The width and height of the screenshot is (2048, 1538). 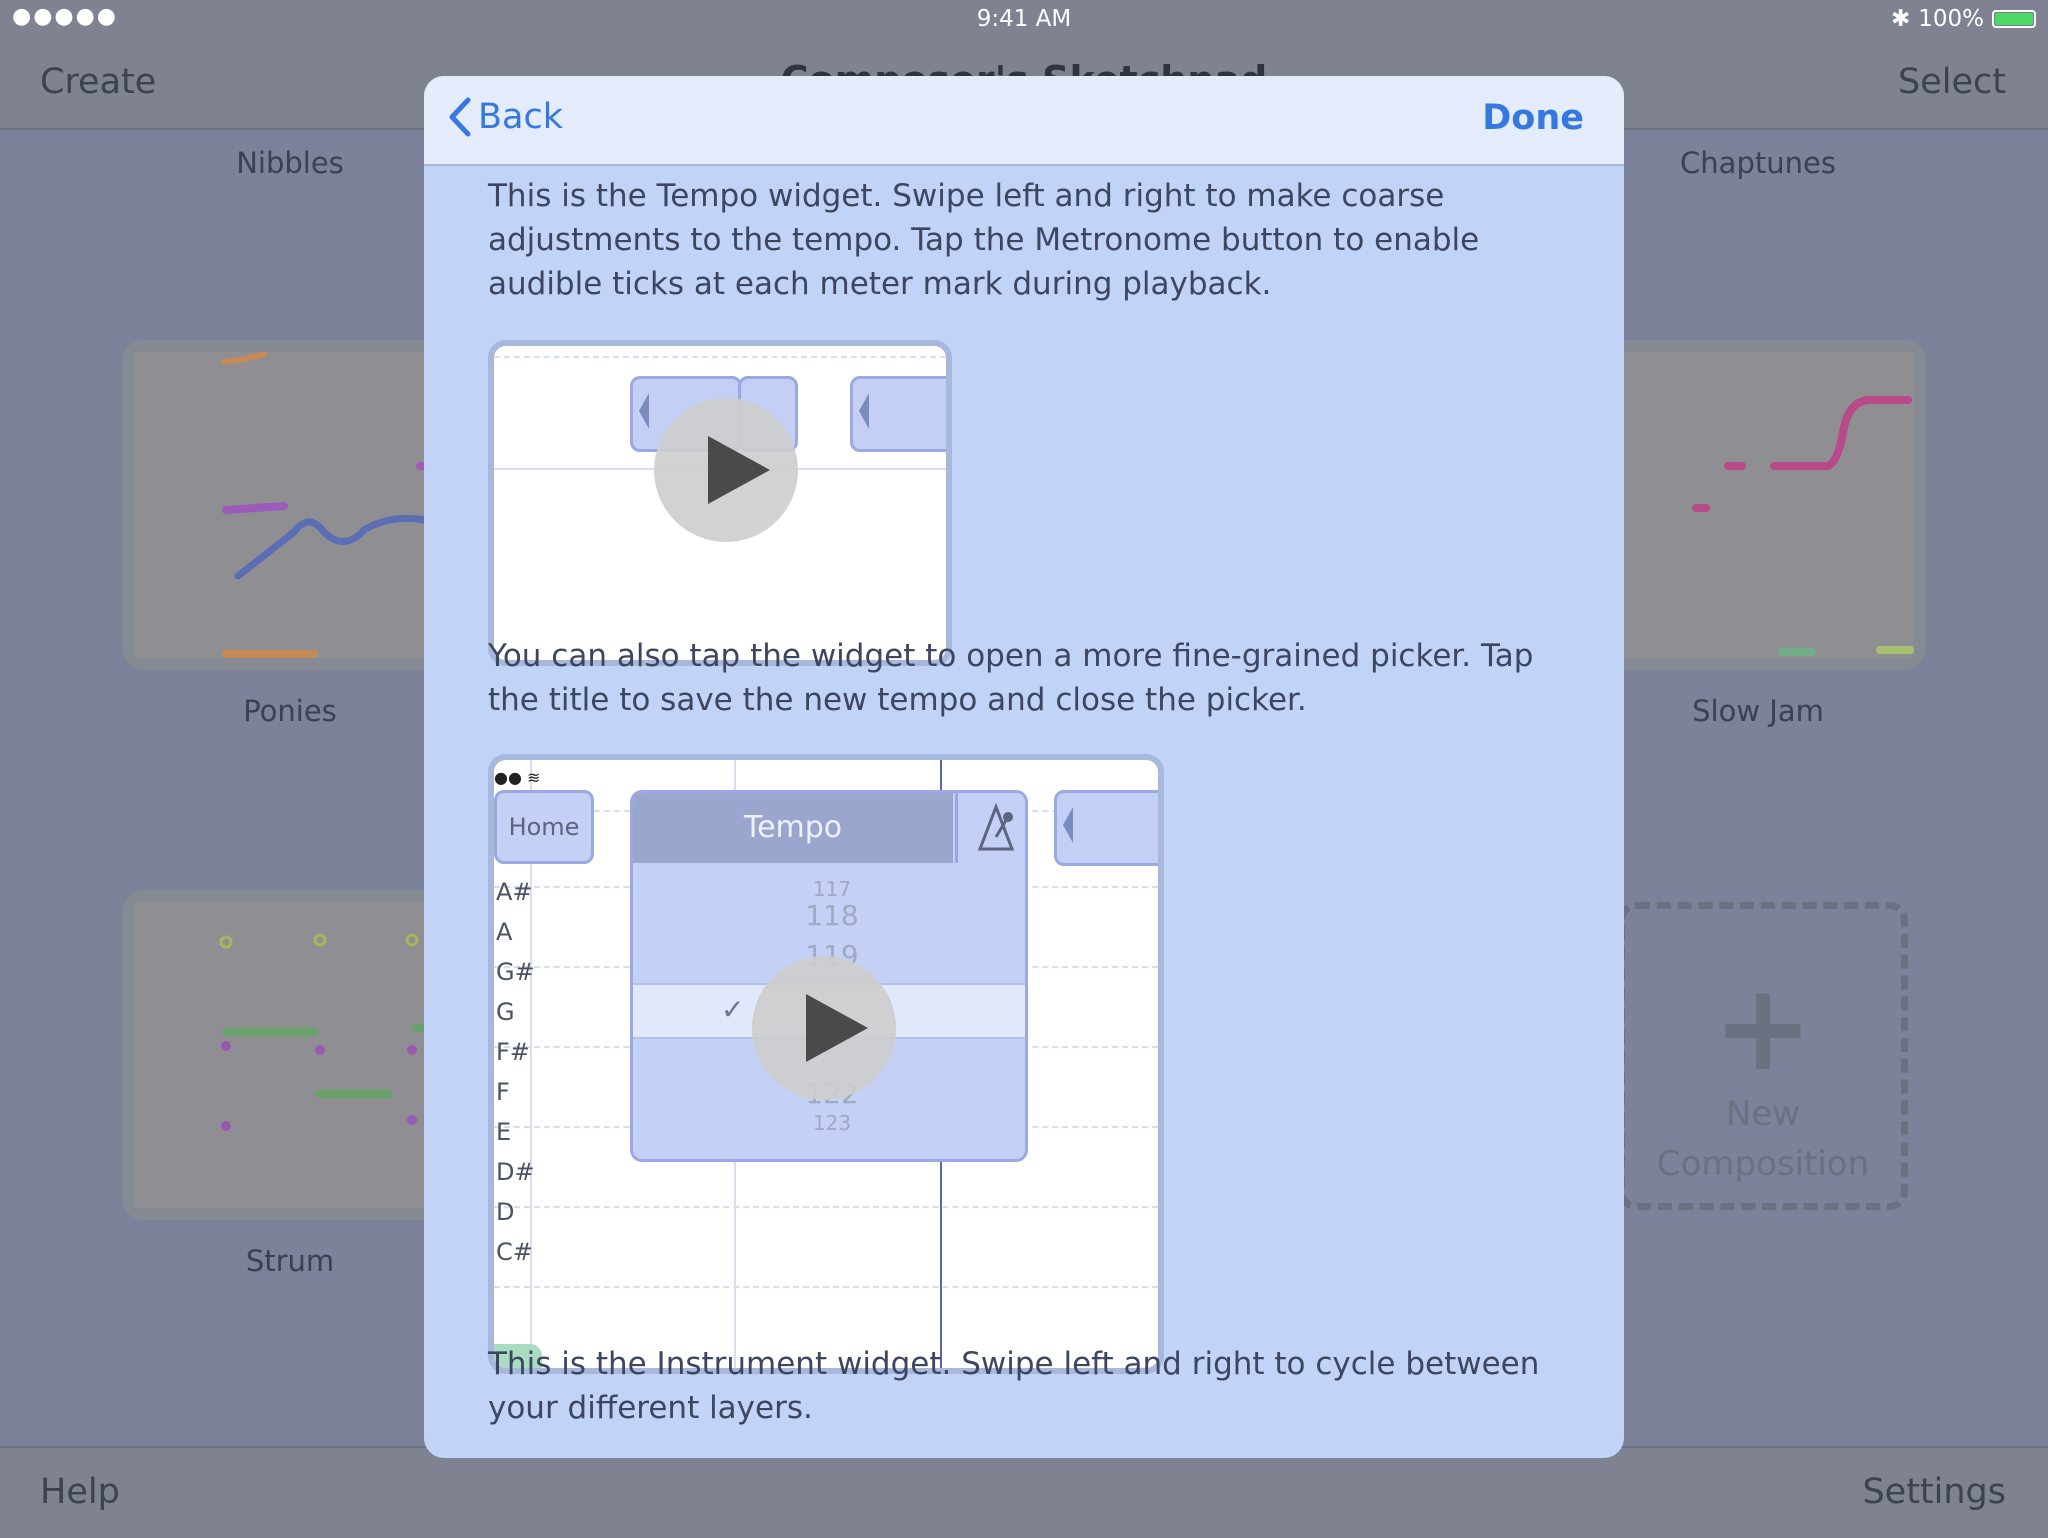 What do you see at coordinates (2014, 19) in the screenshot?
I see `battery-icon` at bounding box center [2014, 19].